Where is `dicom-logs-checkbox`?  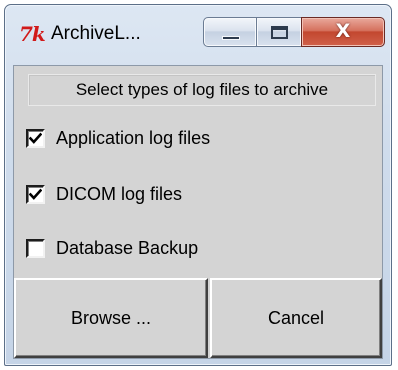
dicom-logs-checkbox is located at coordinates (35, 194).